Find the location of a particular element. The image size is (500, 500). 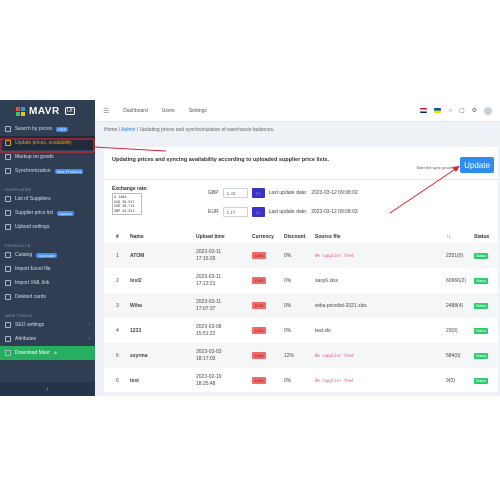

cell-time: 18:17:03 is located at coordinates (206, 358).